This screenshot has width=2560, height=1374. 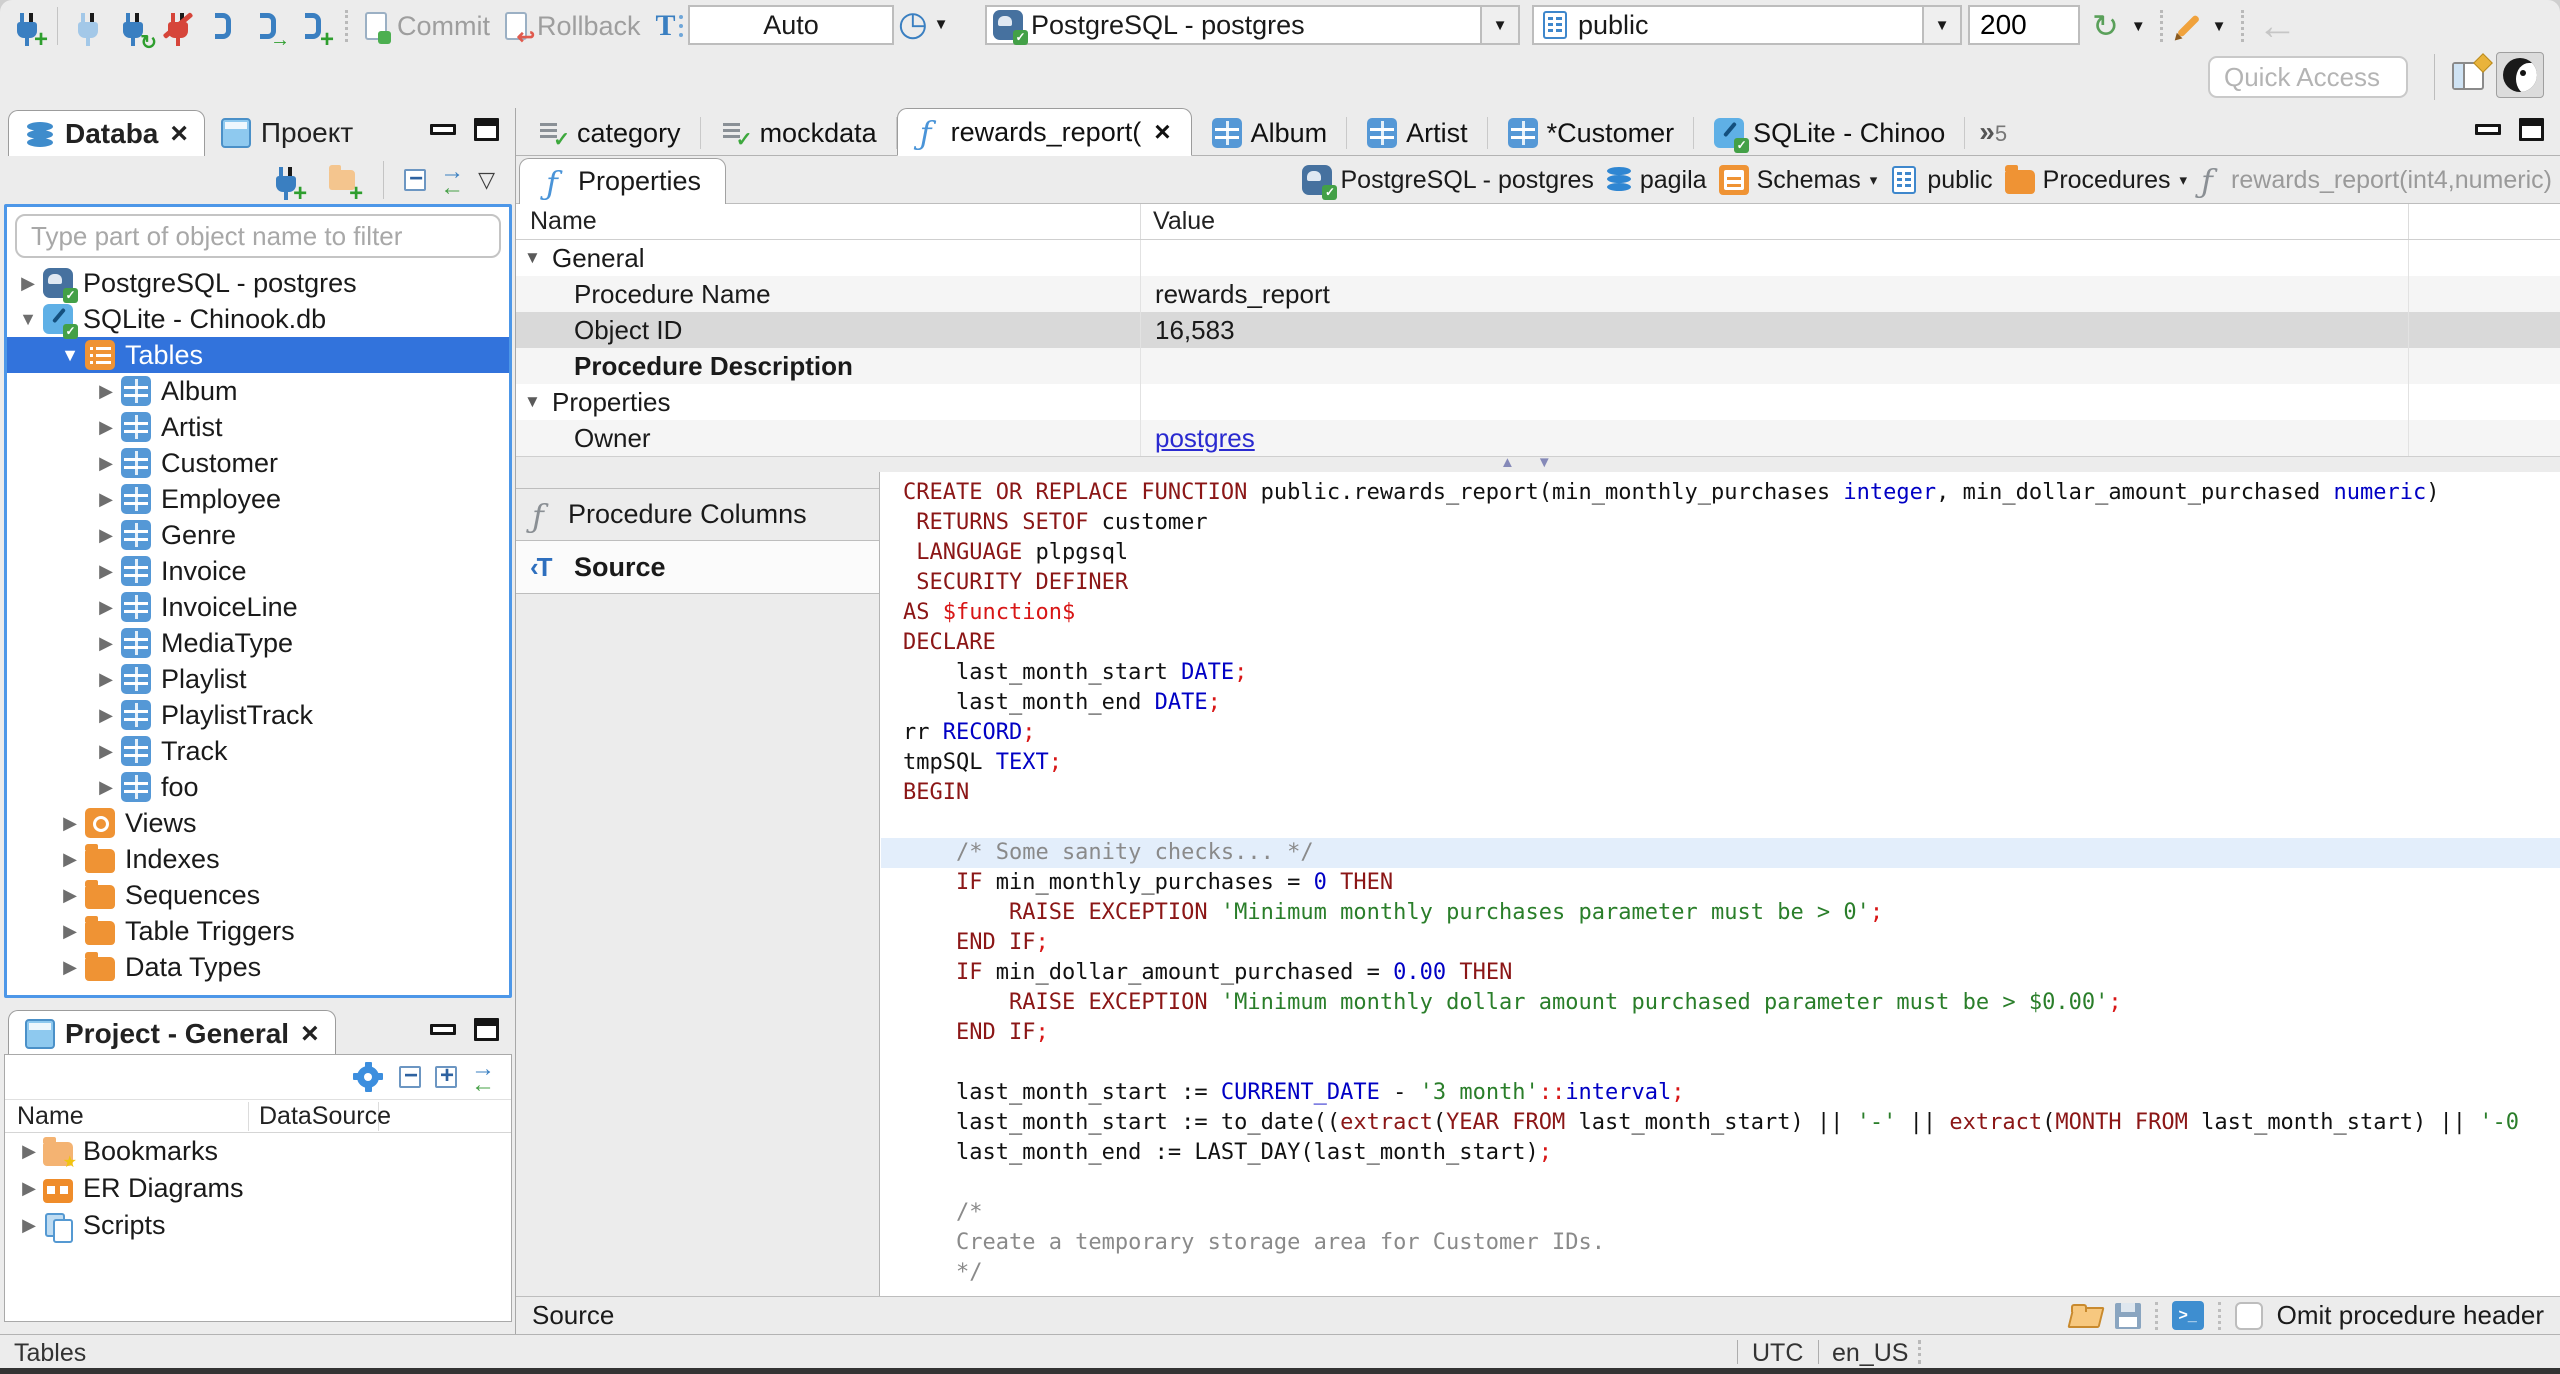 What do you see at coordinates (2278, 26) in the screenshot?
I see `undo-button: ←` at bounding box center [2278, 26].